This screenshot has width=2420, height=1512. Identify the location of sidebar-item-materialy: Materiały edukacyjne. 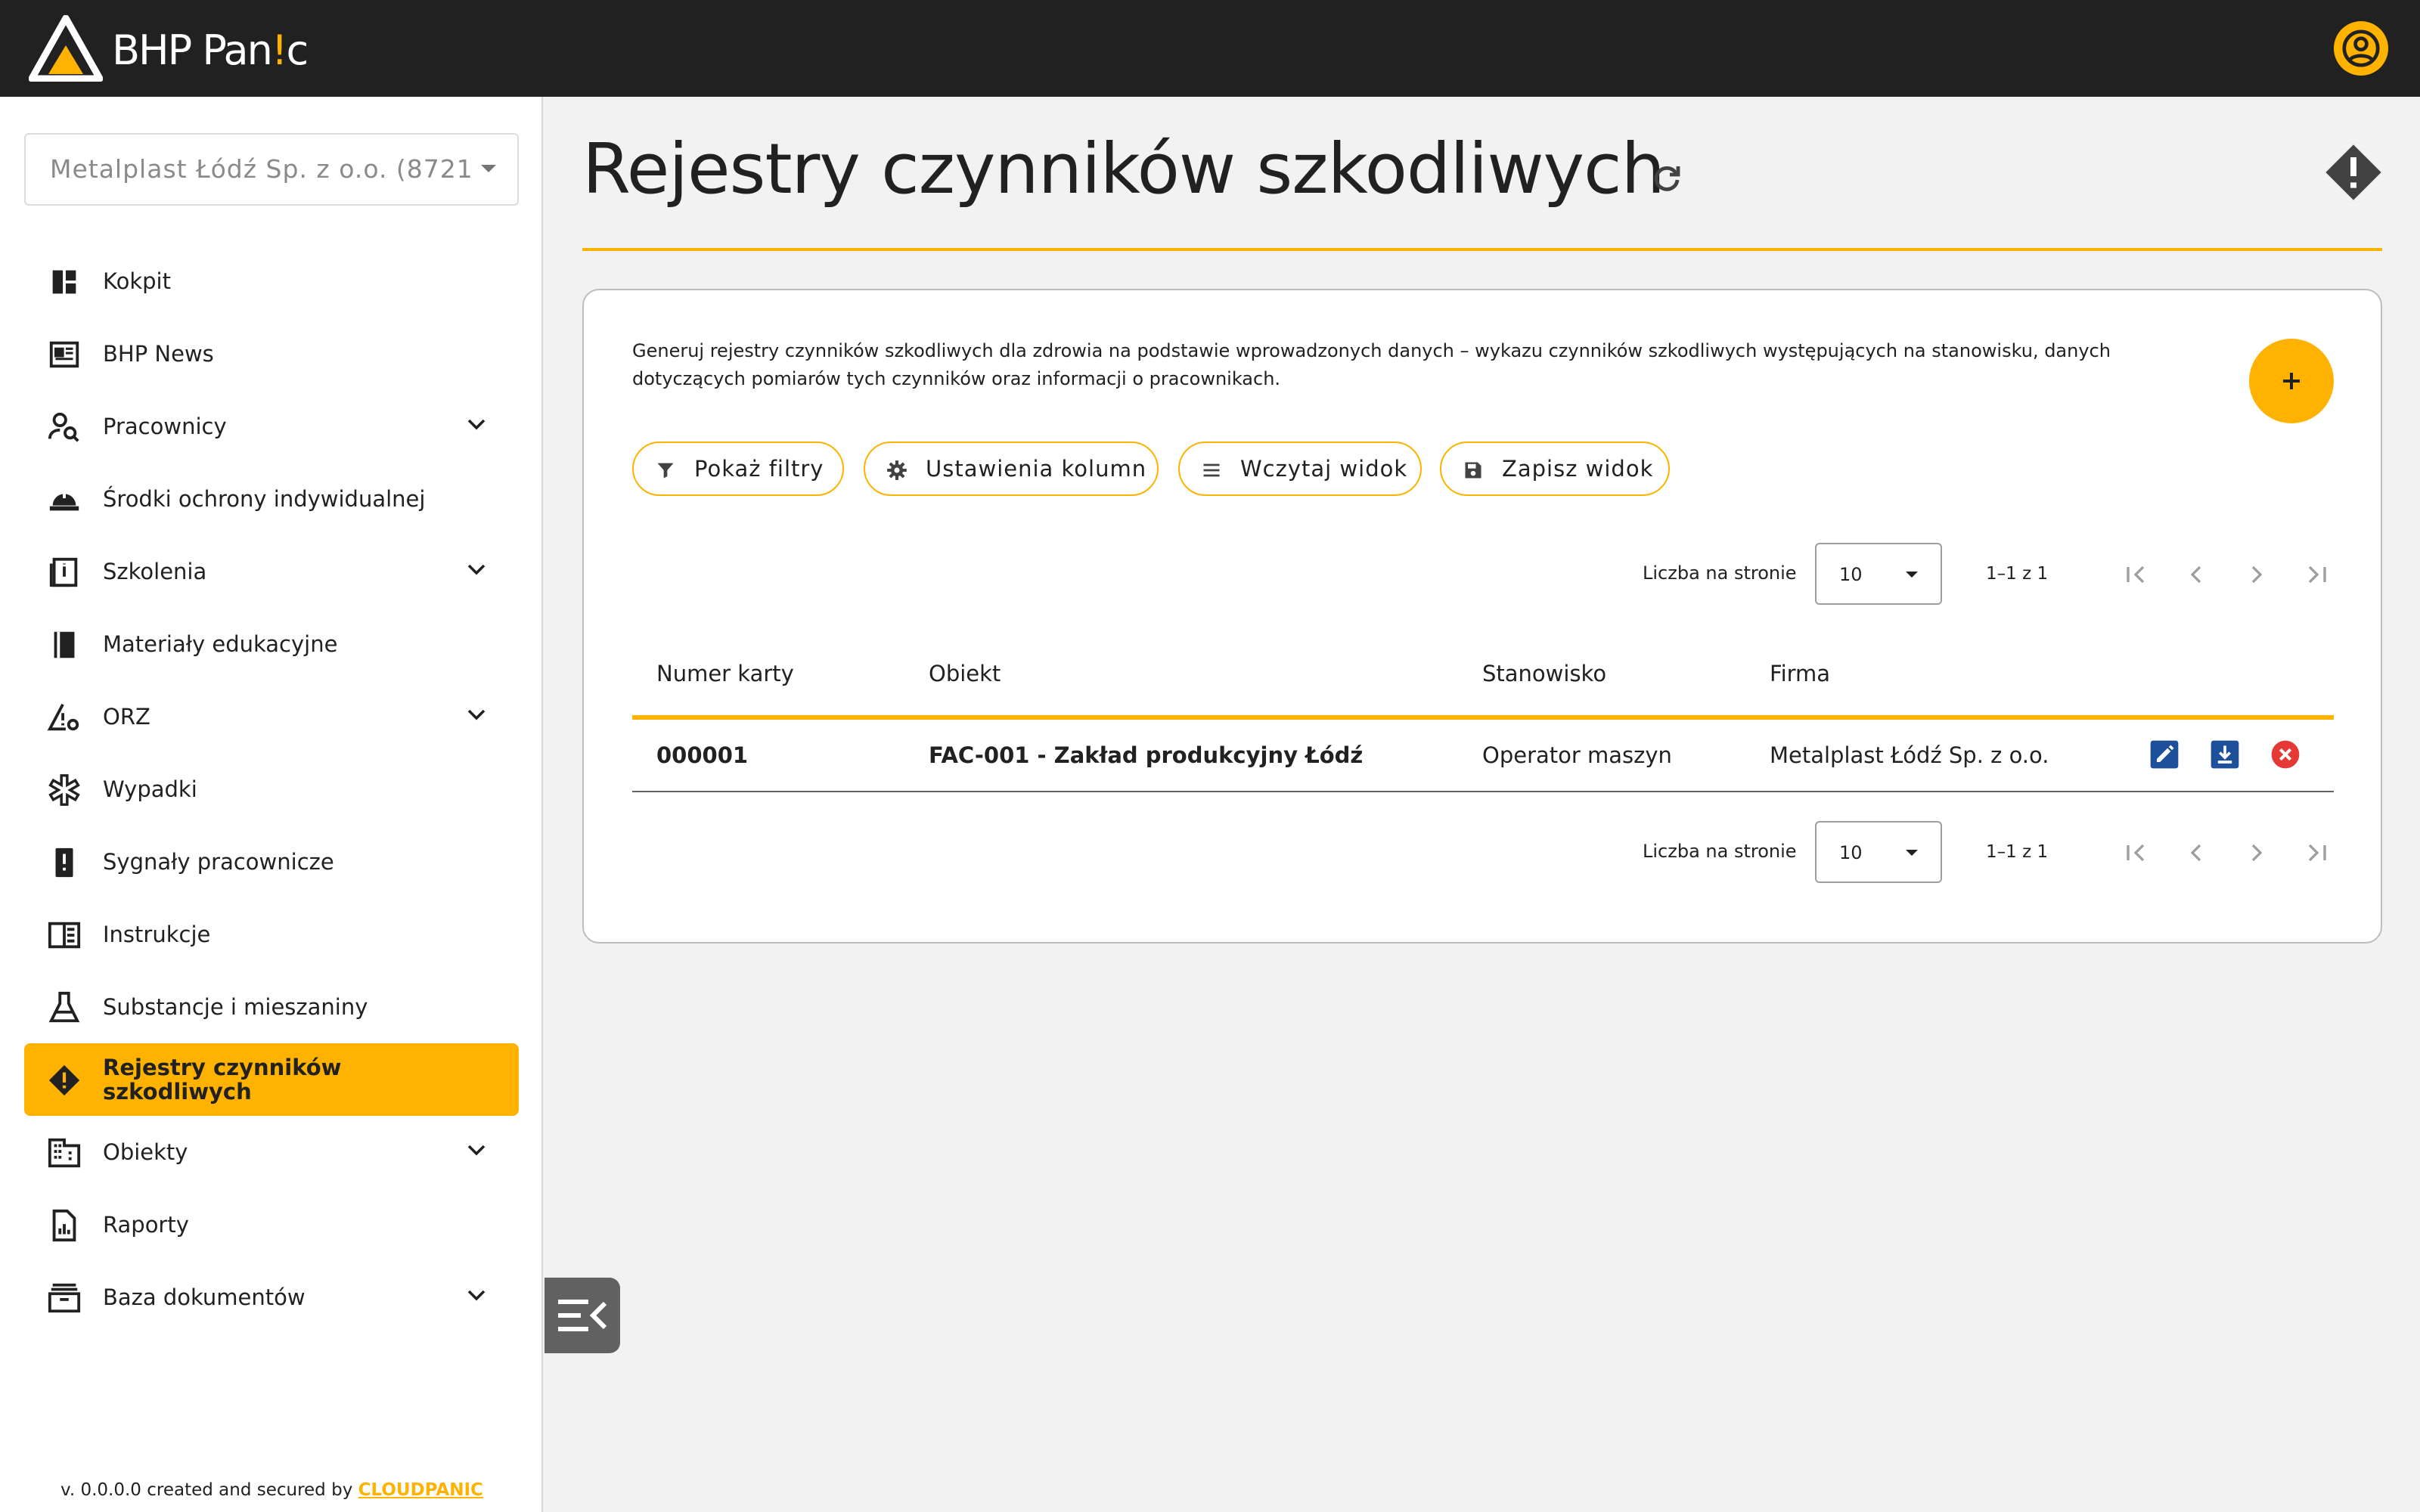
(271, 644).